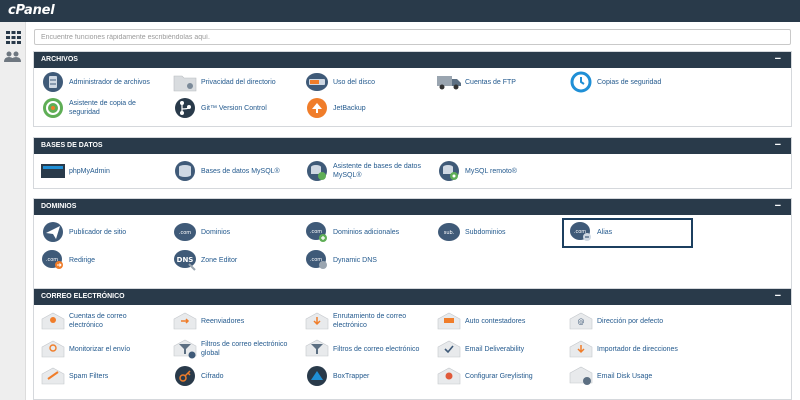 The image size is (800, 400). I want to click on remote-database-icon, so click(448, 171).